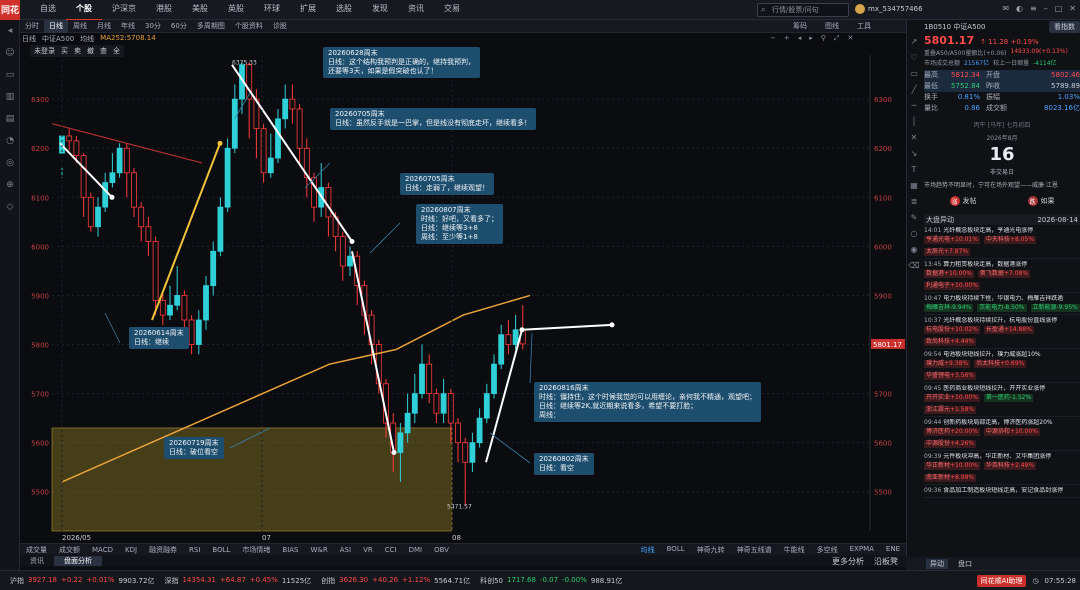 The width and height of the screenshot is (1080, 590). What do you see at coordinates (711, 550) in the screenshot?
I see `overlay-tab: 神奇九转` at bounding box center [711, 550].